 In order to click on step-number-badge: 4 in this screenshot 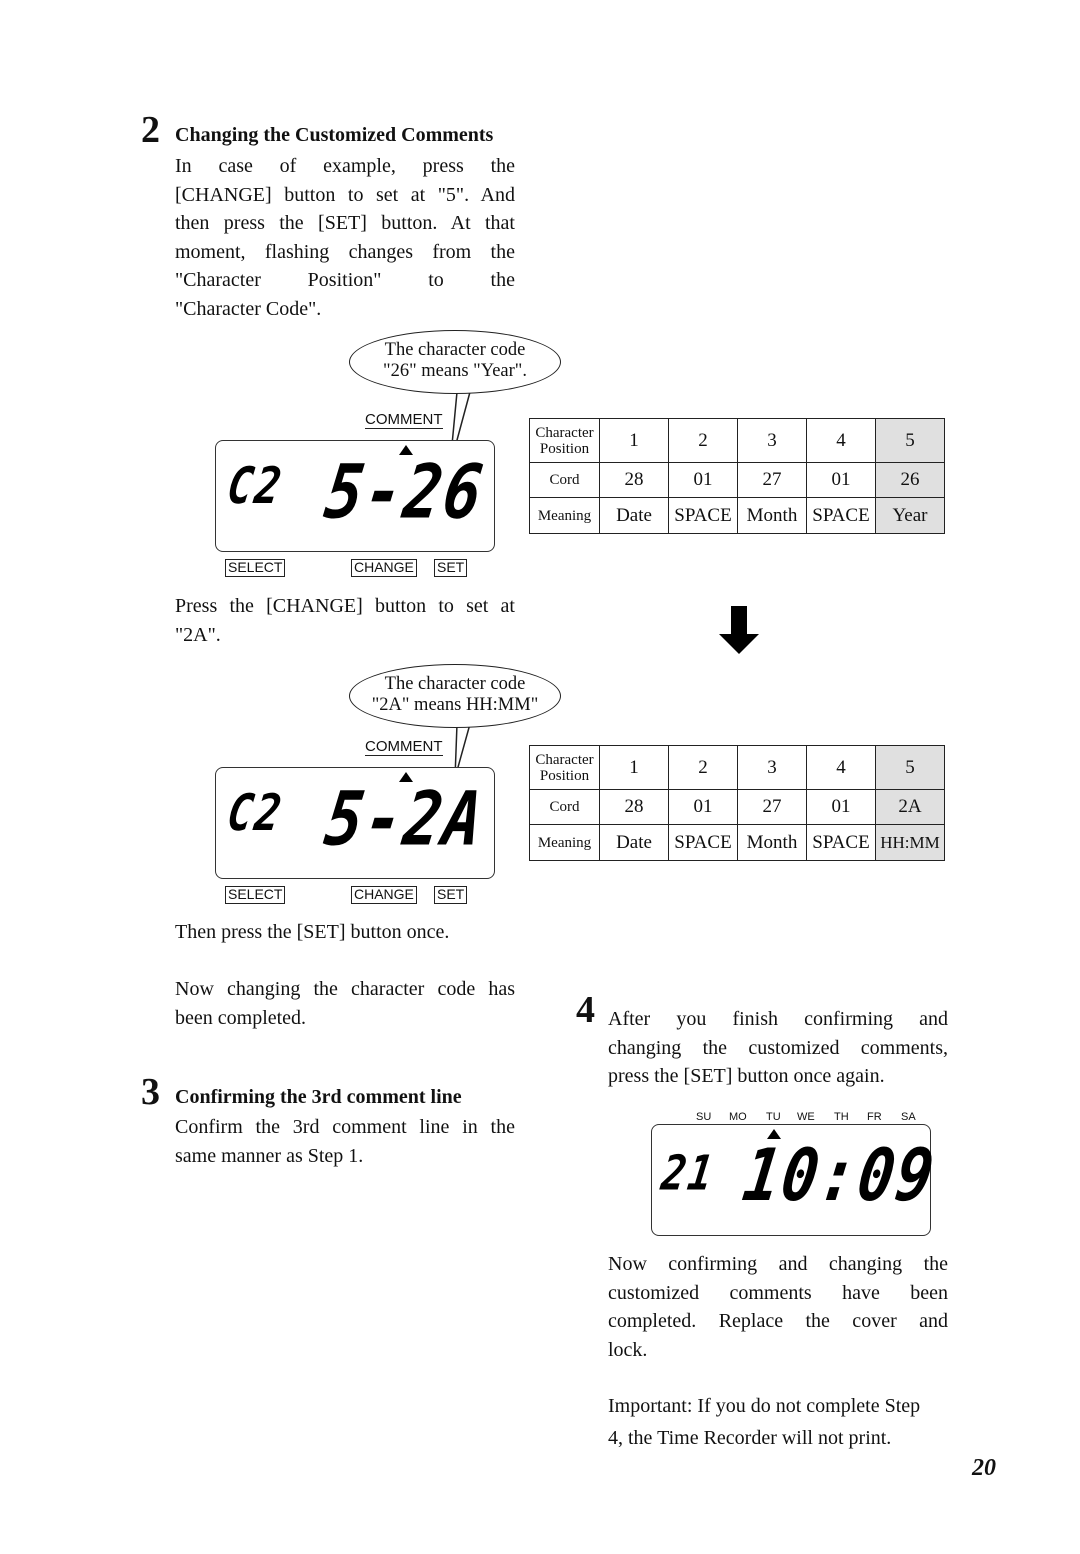, I will do `click(585, 1010)`.